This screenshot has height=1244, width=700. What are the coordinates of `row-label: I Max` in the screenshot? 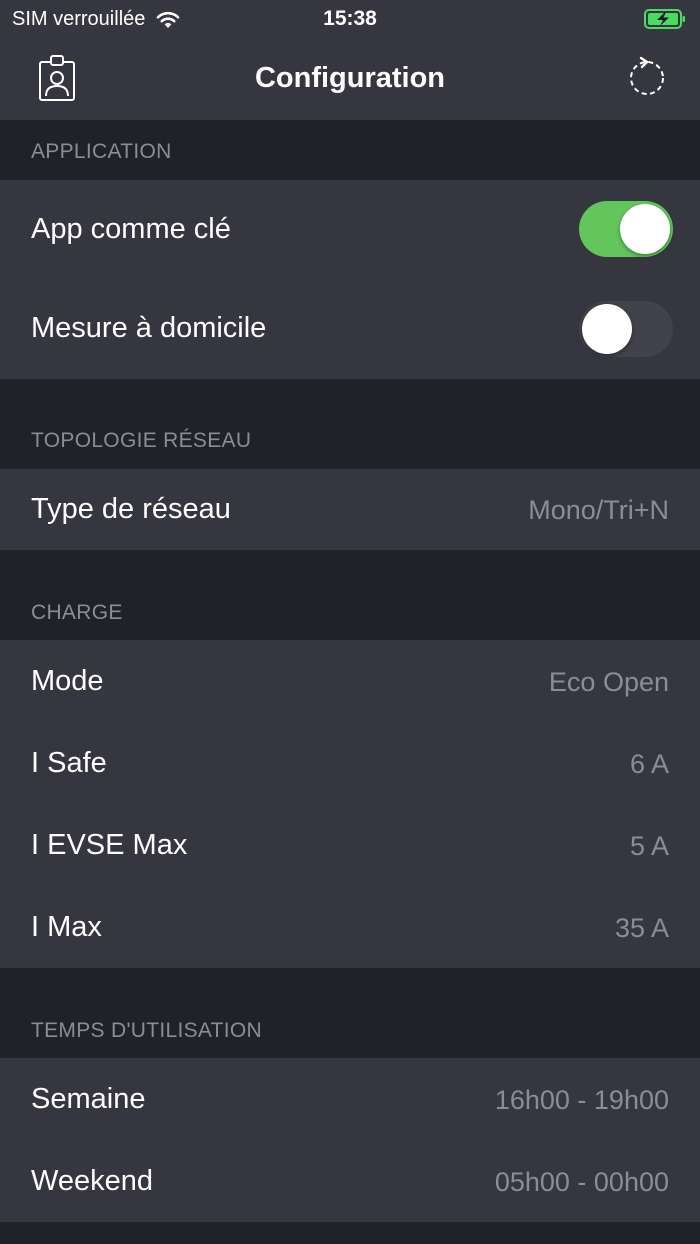 It's located at (66, 927).